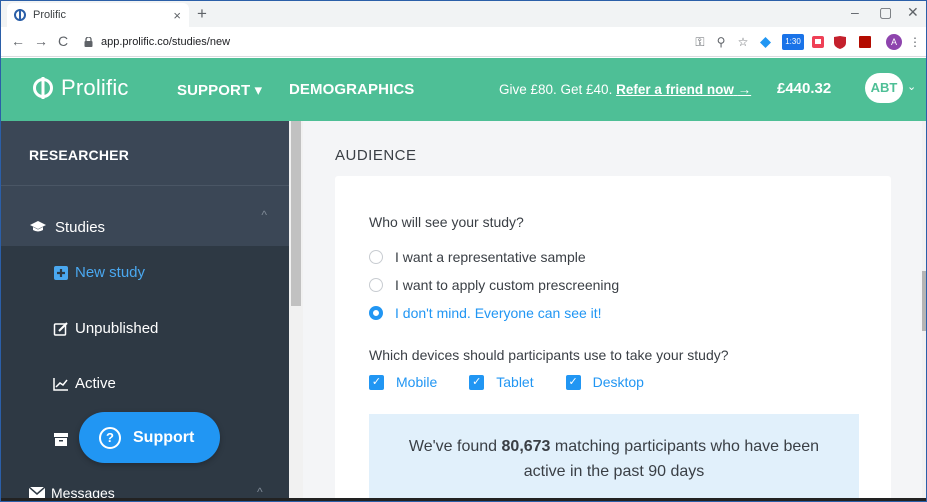 Image resolution: width=927 pixels, height=502 pixels. I want to click on avatar-chevron-icon: ⌄, so click(911, 86).